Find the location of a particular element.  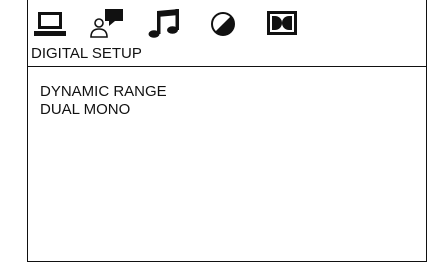

dolby-icon is located at coordinates (282, 23).